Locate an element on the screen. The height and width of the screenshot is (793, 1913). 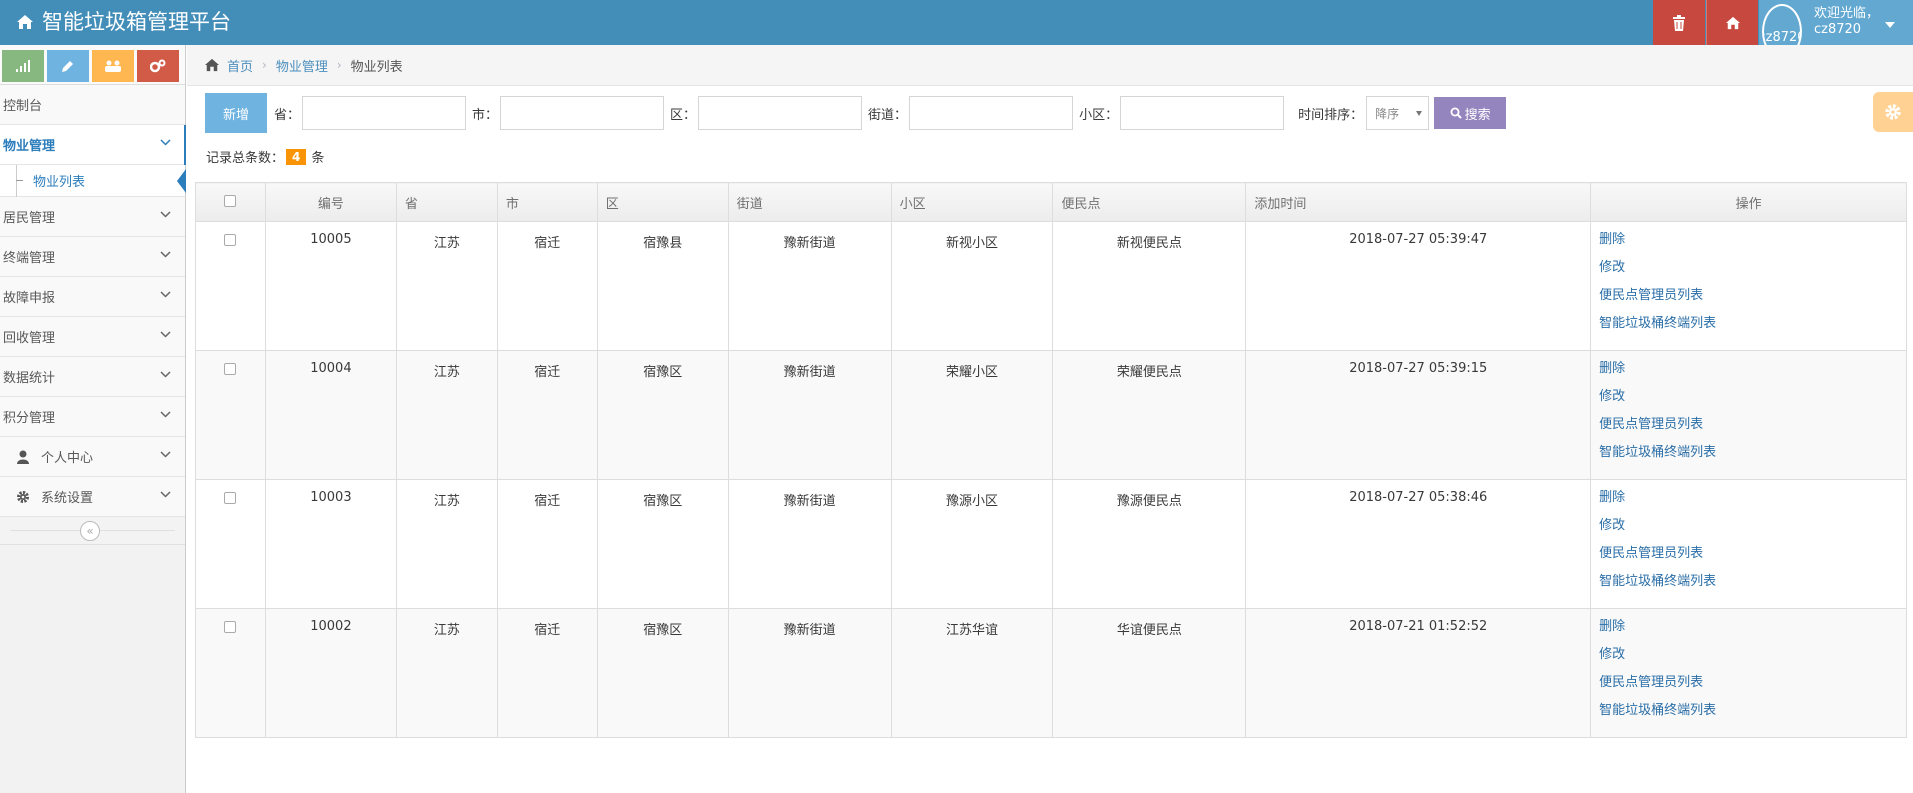
trash-button is located at coordinates (1679, 22).